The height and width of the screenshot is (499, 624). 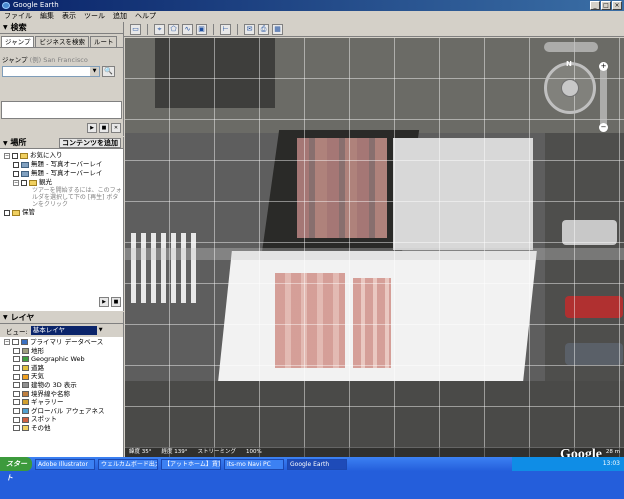 I want to click on zoom-out-icon: −, so click(x=603, y=127).